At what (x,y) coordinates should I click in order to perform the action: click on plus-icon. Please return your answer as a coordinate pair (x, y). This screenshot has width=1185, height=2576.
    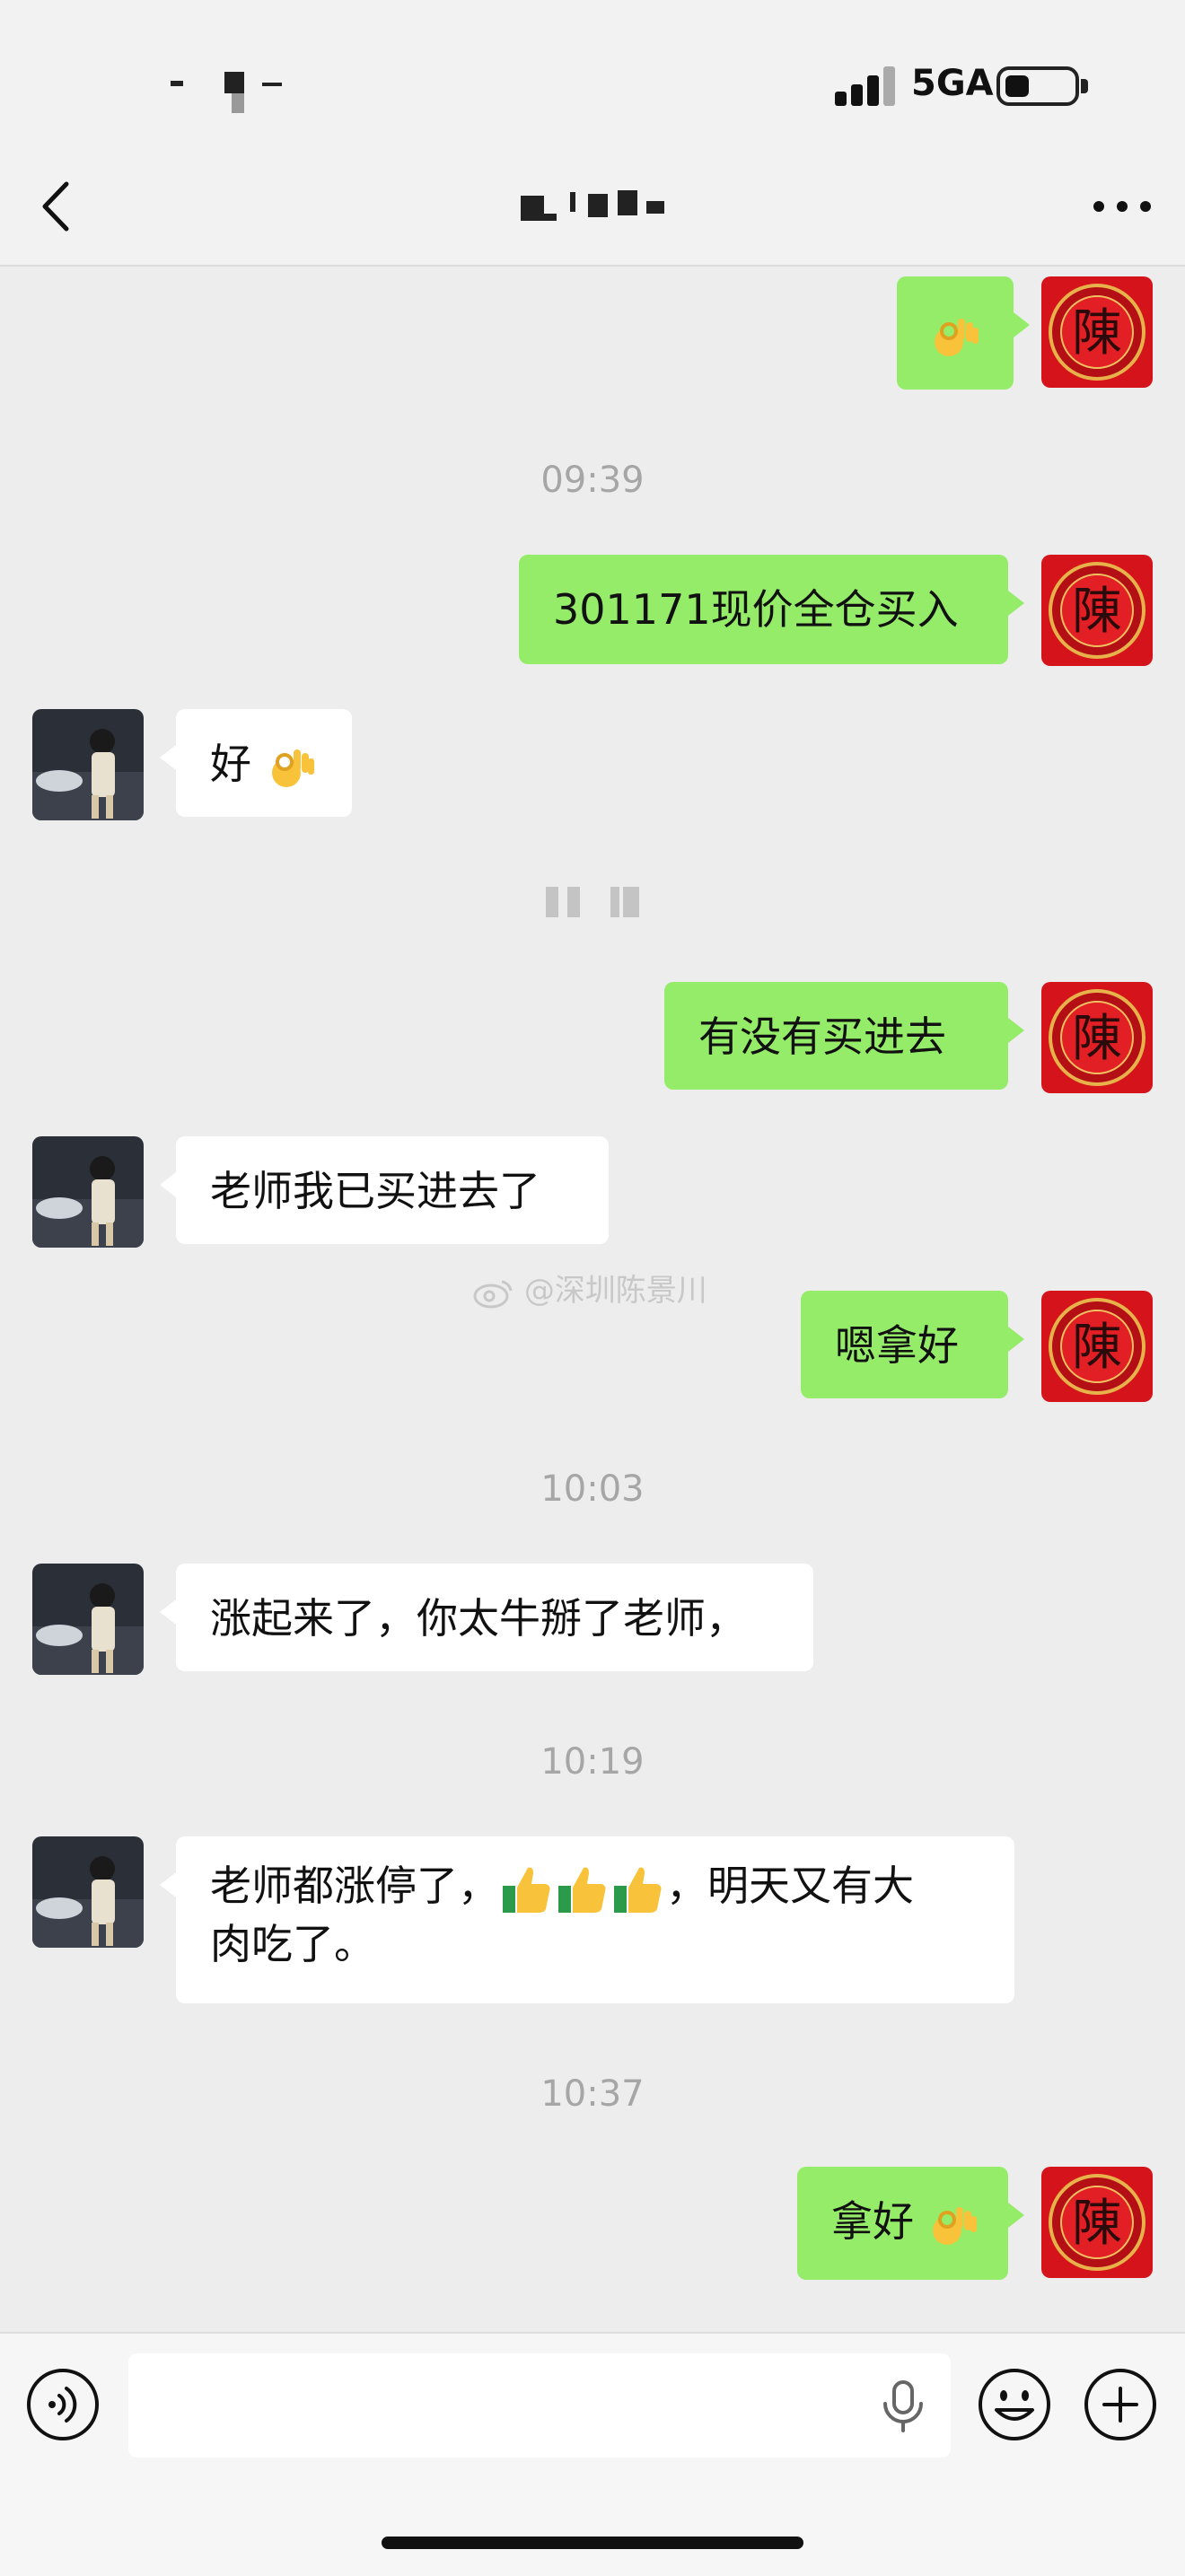
    Looking at the image, I should click on (1120, 2404).